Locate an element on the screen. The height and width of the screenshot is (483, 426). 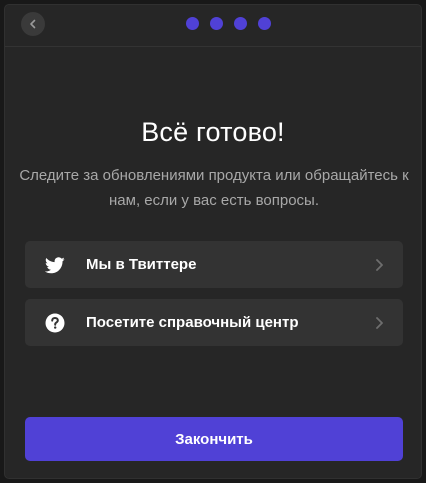
back-button is located at coordinates (33, 24).